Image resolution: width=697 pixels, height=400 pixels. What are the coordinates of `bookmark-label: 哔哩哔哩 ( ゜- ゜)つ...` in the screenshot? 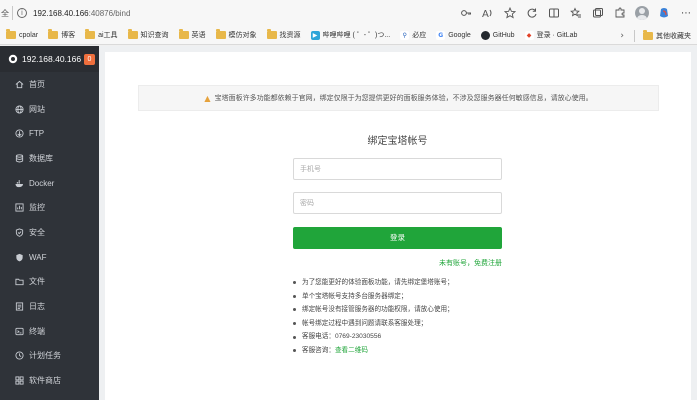 It's located at (356, 35).